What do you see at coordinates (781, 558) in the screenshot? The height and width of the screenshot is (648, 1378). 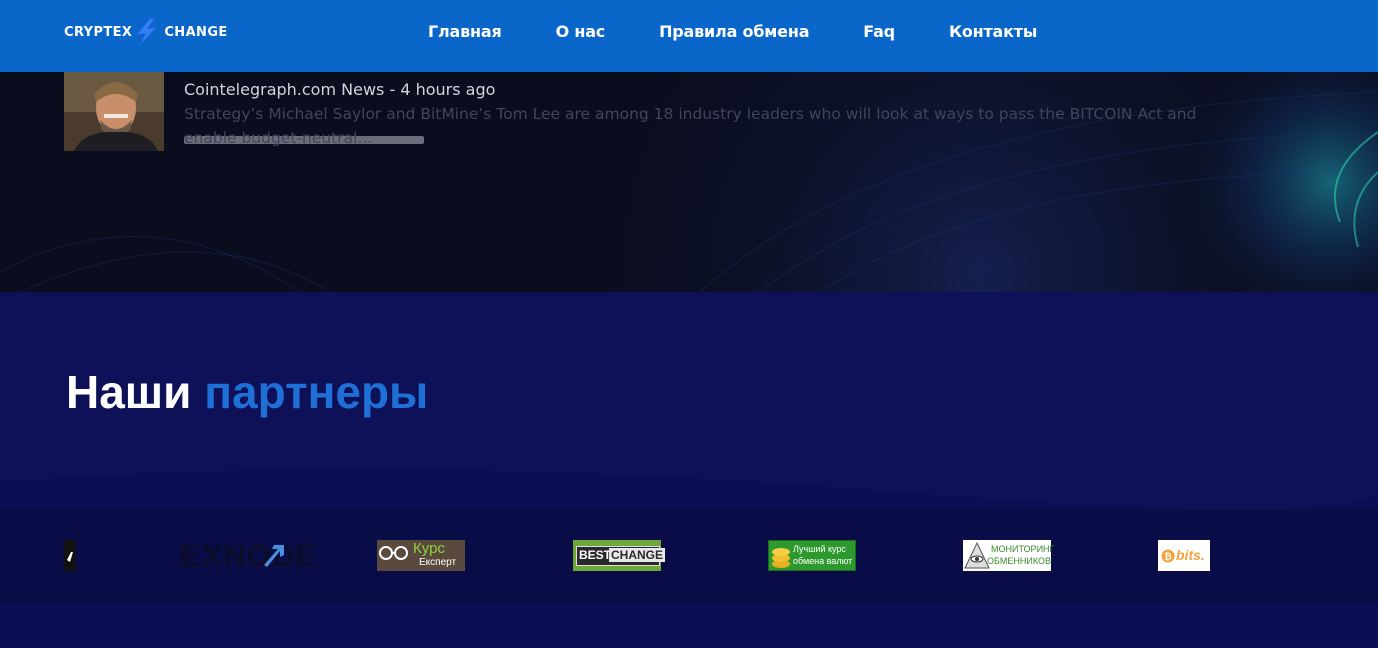 I see `coins-icon` at bounding box center [781, 558].